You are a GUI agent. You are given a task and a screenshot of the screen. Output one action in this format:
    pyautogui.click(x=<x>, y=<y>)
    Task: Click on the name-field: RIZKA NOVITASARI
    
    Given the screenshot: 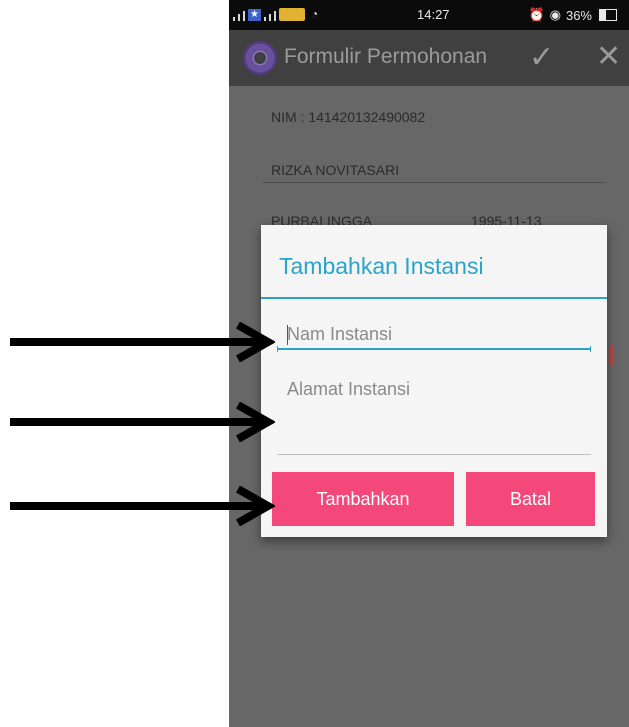 What is the action you would take?
    pyautogui.click(x=335, y=170)
    